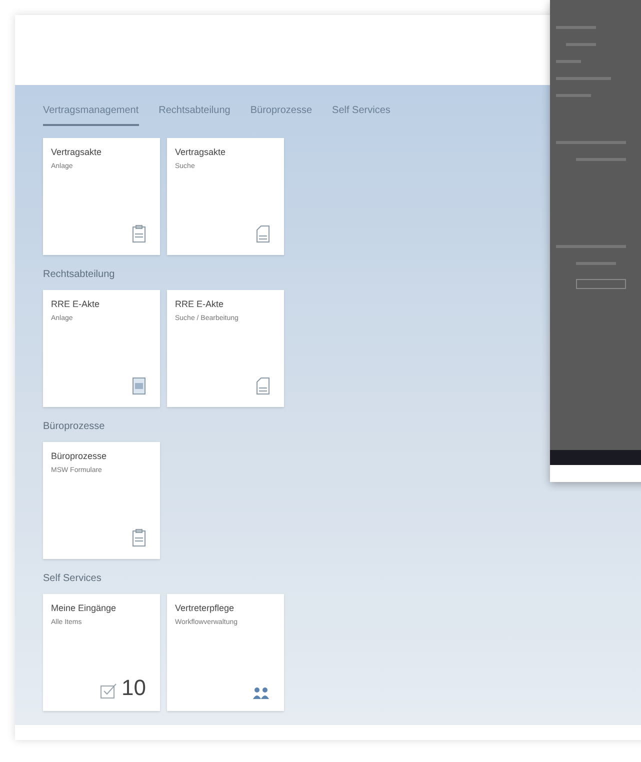  I want to click on group-title: Self Services, so click(72, 579).